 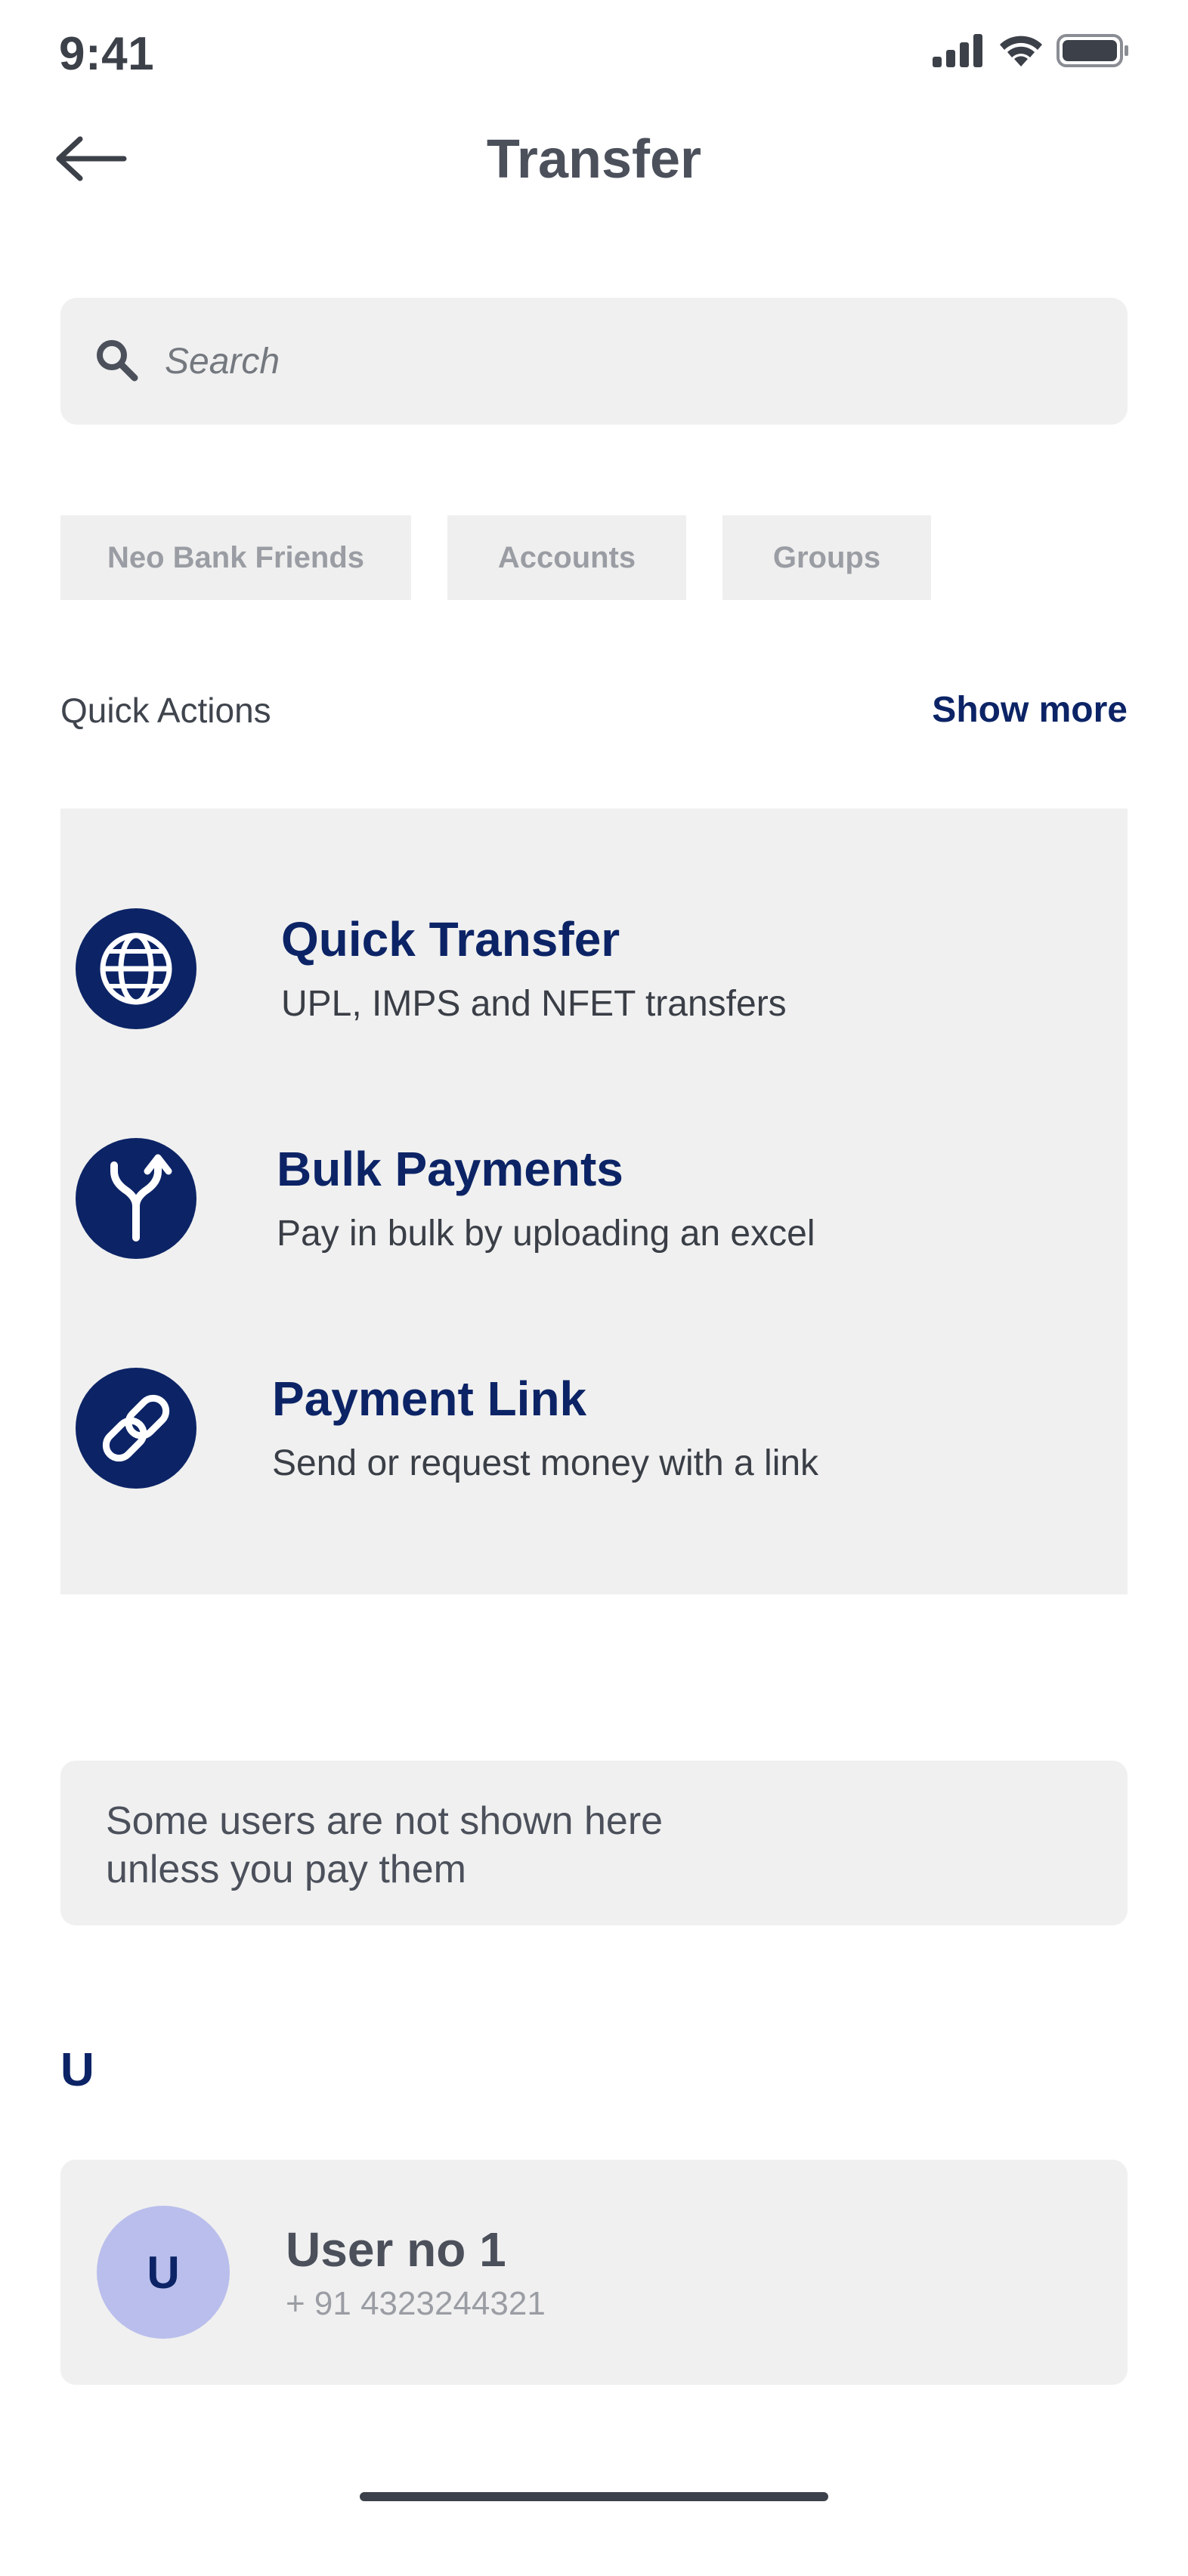 I want to click on contacts-section-letter: U, so click(x=77, y=2070).